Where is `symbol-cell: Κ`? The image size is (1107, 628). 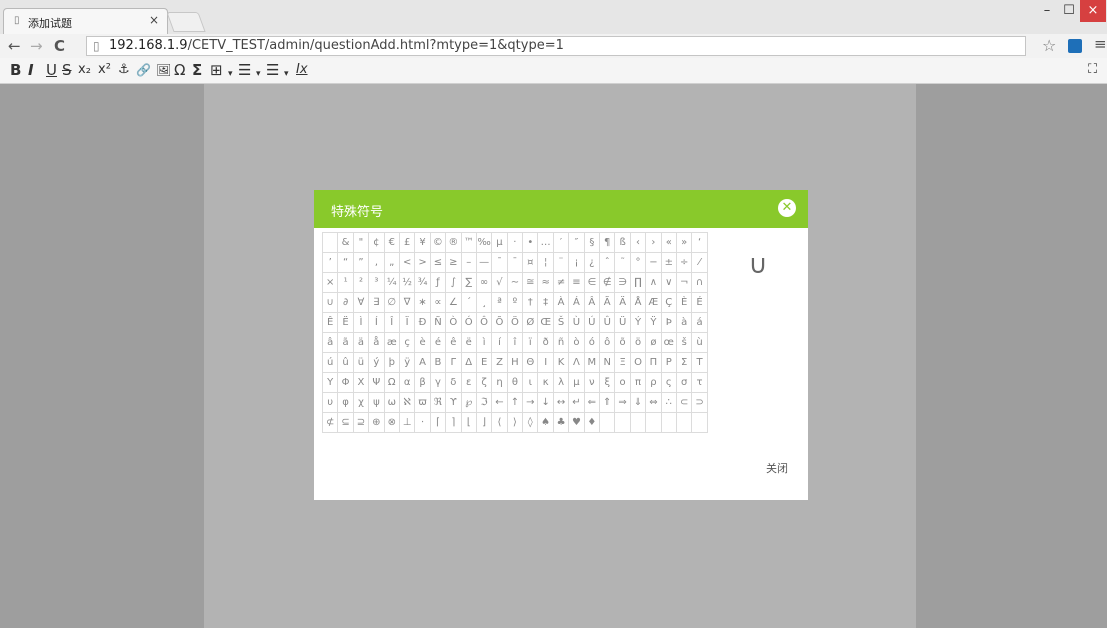
symbol-cell: Κ is located at coordinates (561, 362).